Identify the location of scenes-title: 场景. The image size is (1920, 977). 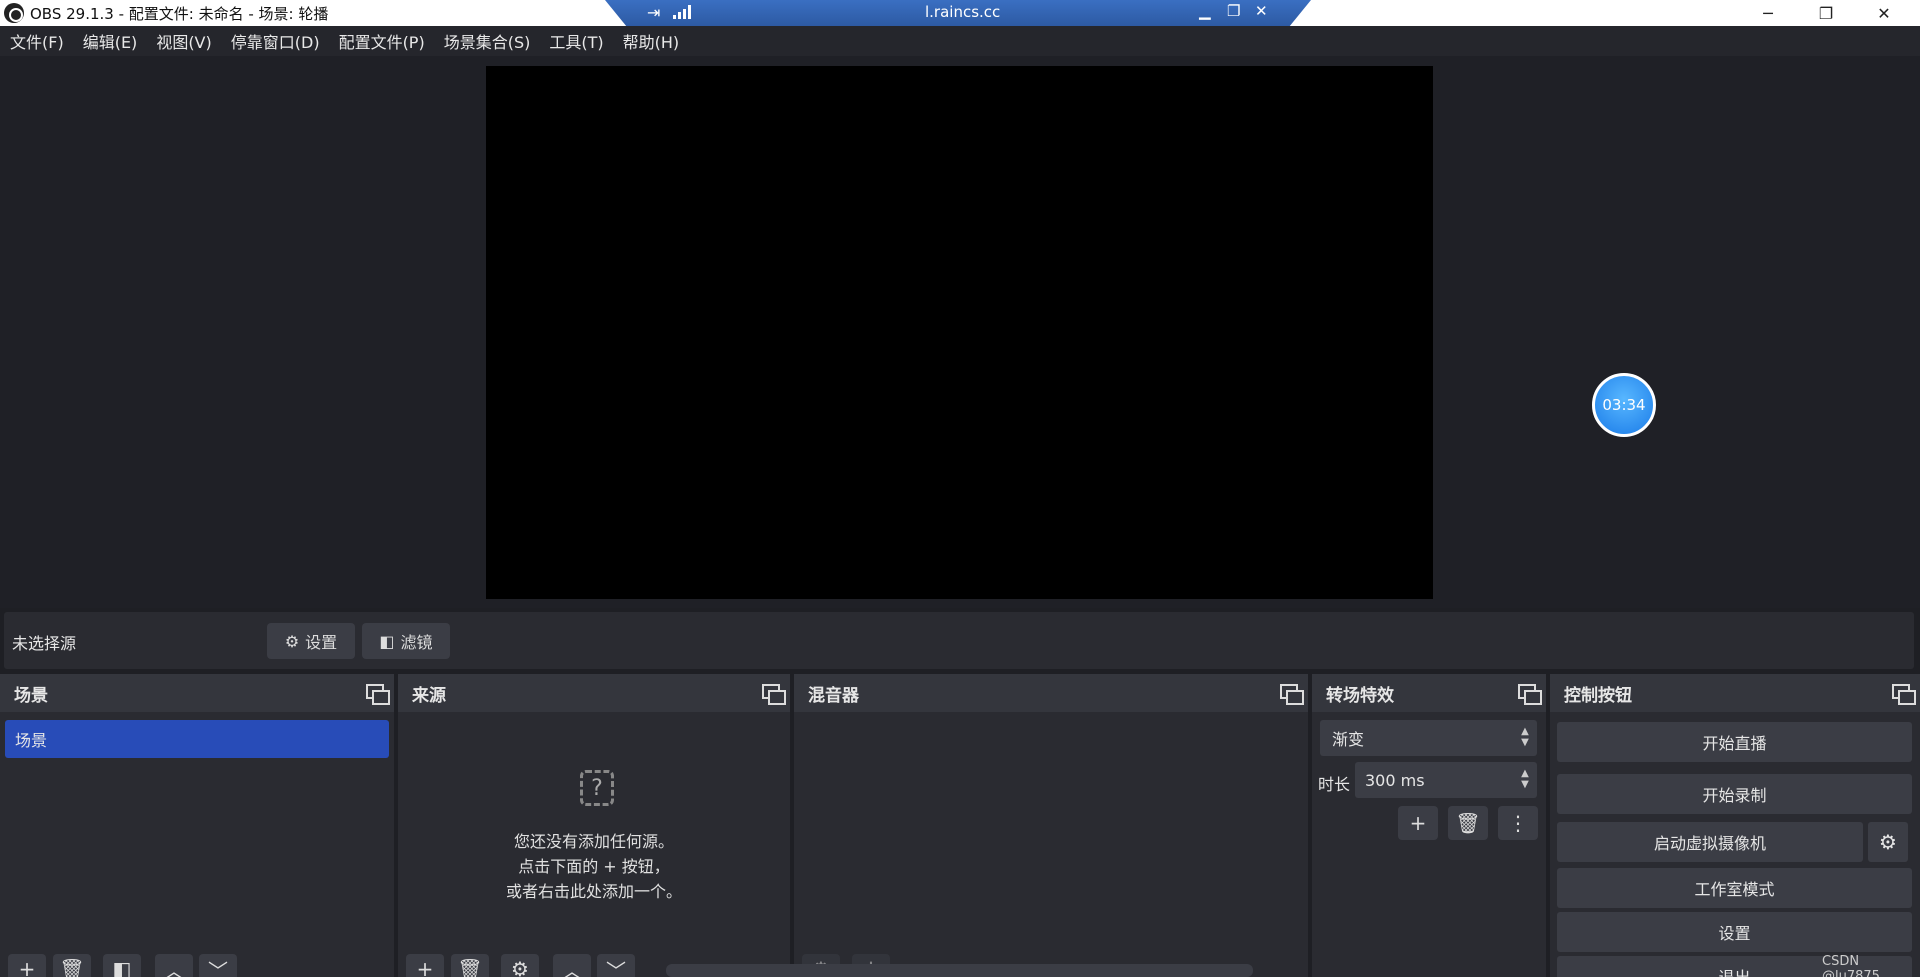
(31, 695).